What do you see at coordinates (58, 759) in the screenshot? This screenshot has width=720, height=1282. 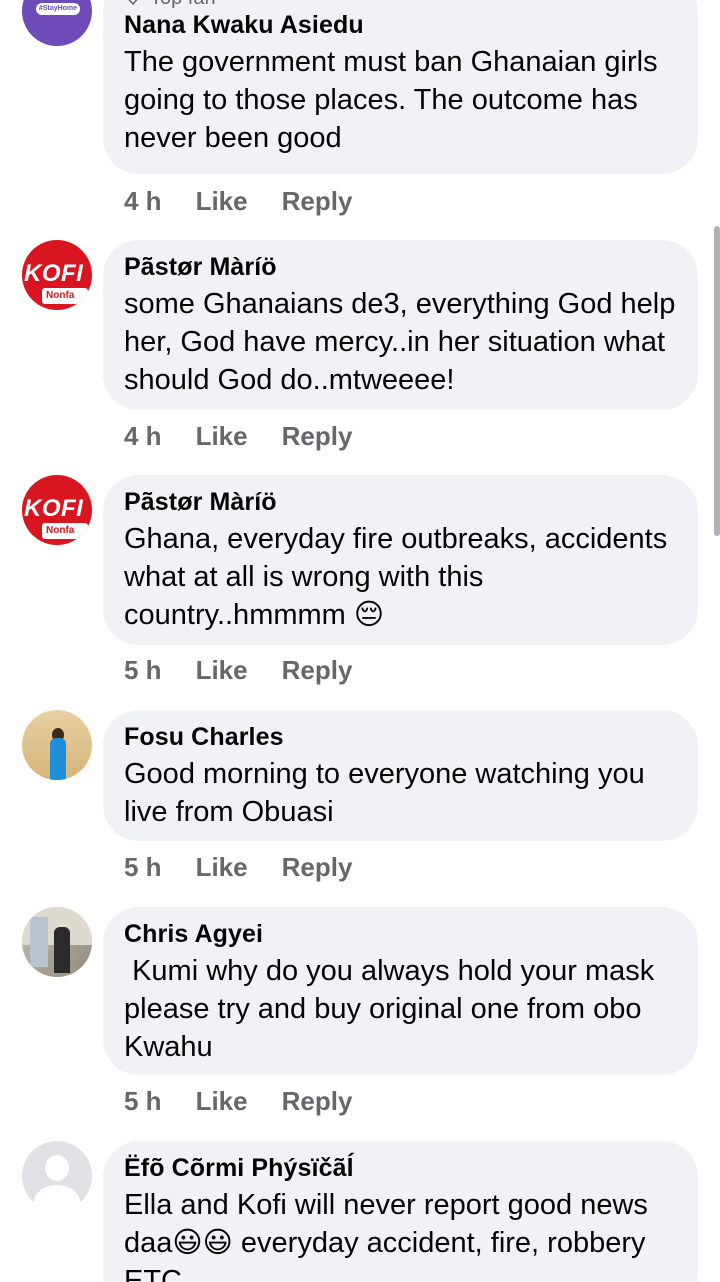 I see `avatar-photo-body` at bounding box center [58, 759].